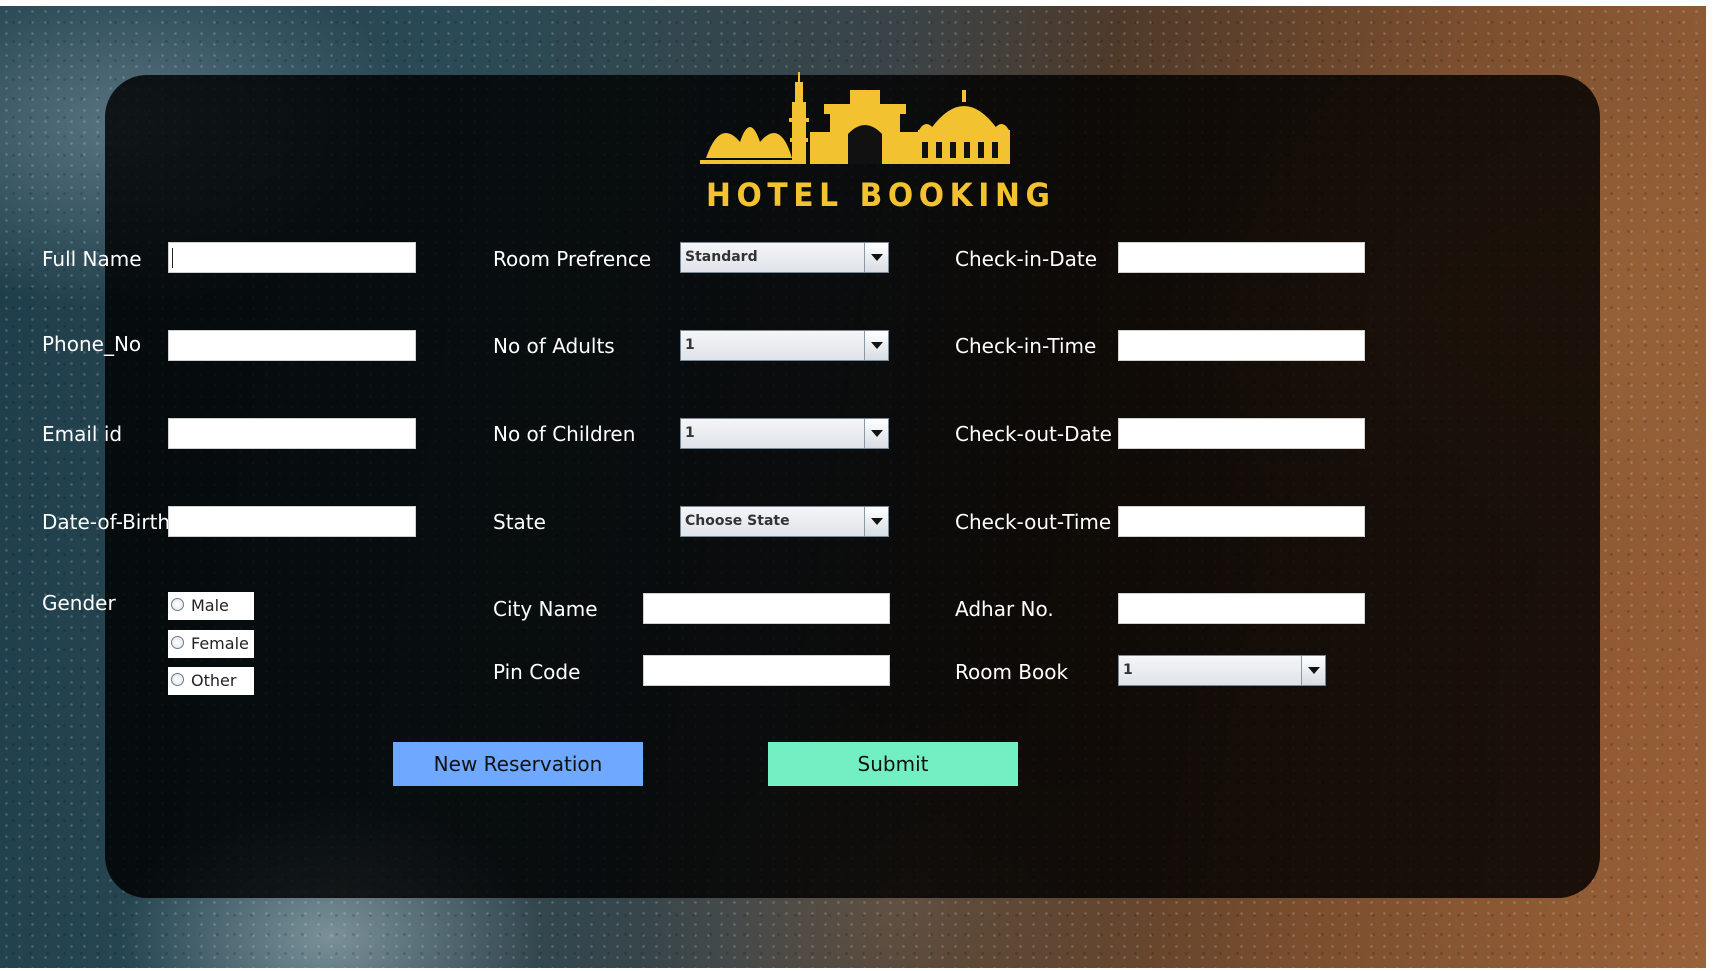 The width and height of the screenshot is (1726, 971). Describe the element at coordinates (211, 681) in the screenshot. I see `gender-radio-other: Other` at that location.